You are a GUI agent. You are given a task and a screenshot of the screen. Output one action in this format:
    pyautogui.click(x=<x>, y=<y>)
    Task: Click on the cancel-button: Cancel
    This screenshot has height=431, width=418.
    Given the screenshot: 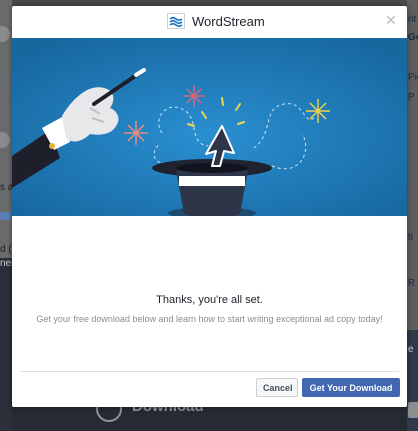 What is the action you would take?
    pyautogui.click(x=277, y=387)
    